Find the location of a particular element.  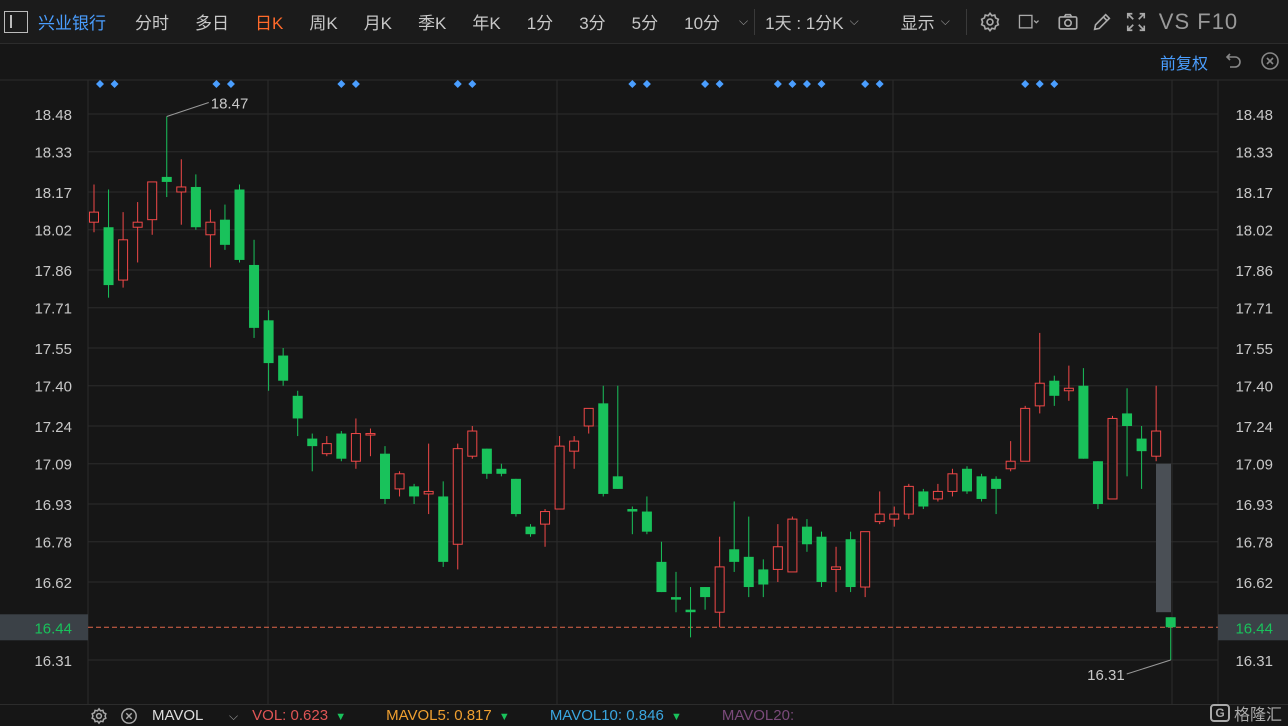

low-leader-line is located at coordinates (1148, 667).